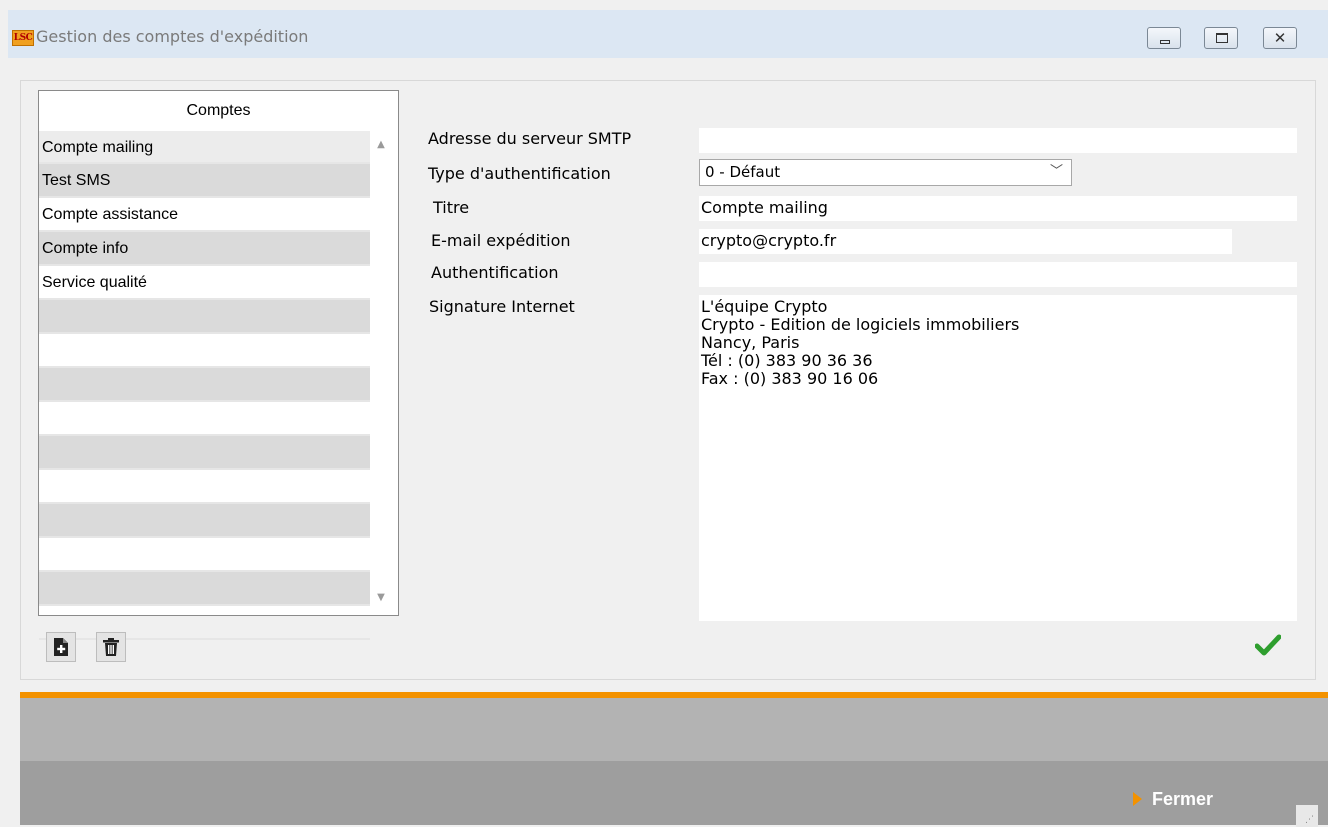 The height and width of the screenshot is (827, 1328). I want to click on close-button-label: Fermer, so click(1183, 799).